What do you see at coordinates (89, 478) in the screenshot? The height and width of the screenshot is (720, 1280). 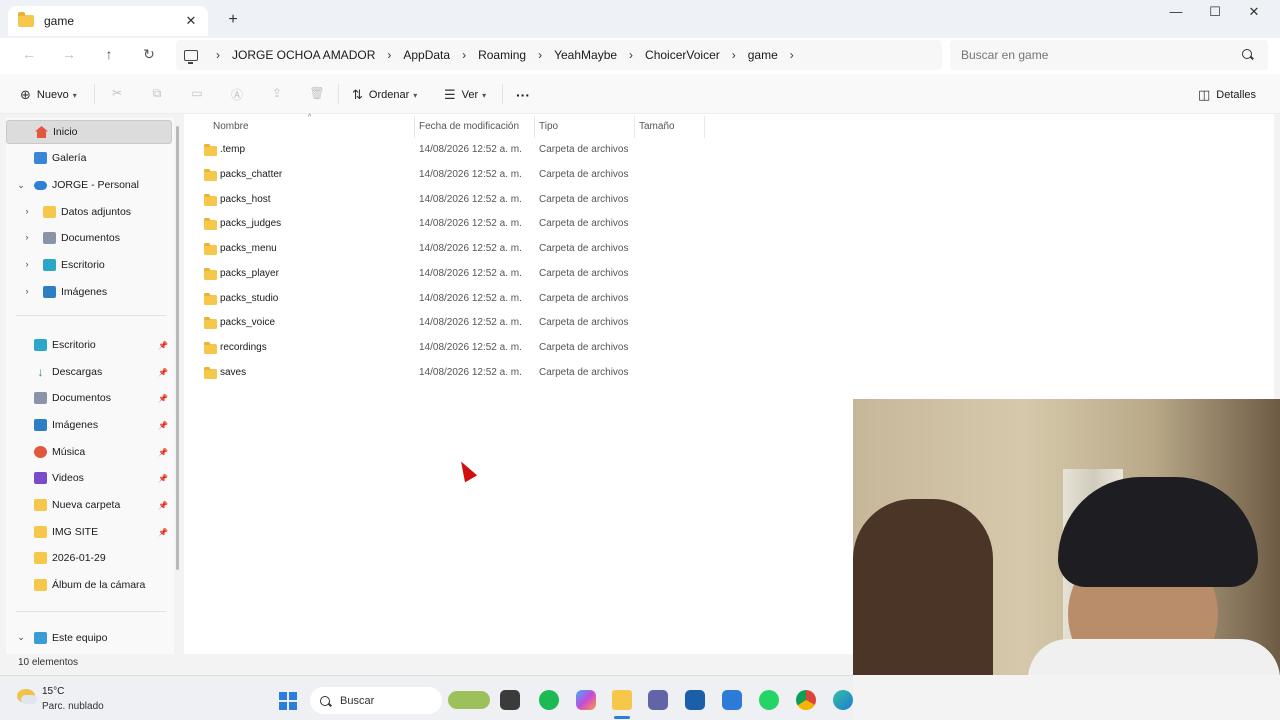 I see `sidebar-item-videos: Videos 📌` at bounding box center [89, 478].